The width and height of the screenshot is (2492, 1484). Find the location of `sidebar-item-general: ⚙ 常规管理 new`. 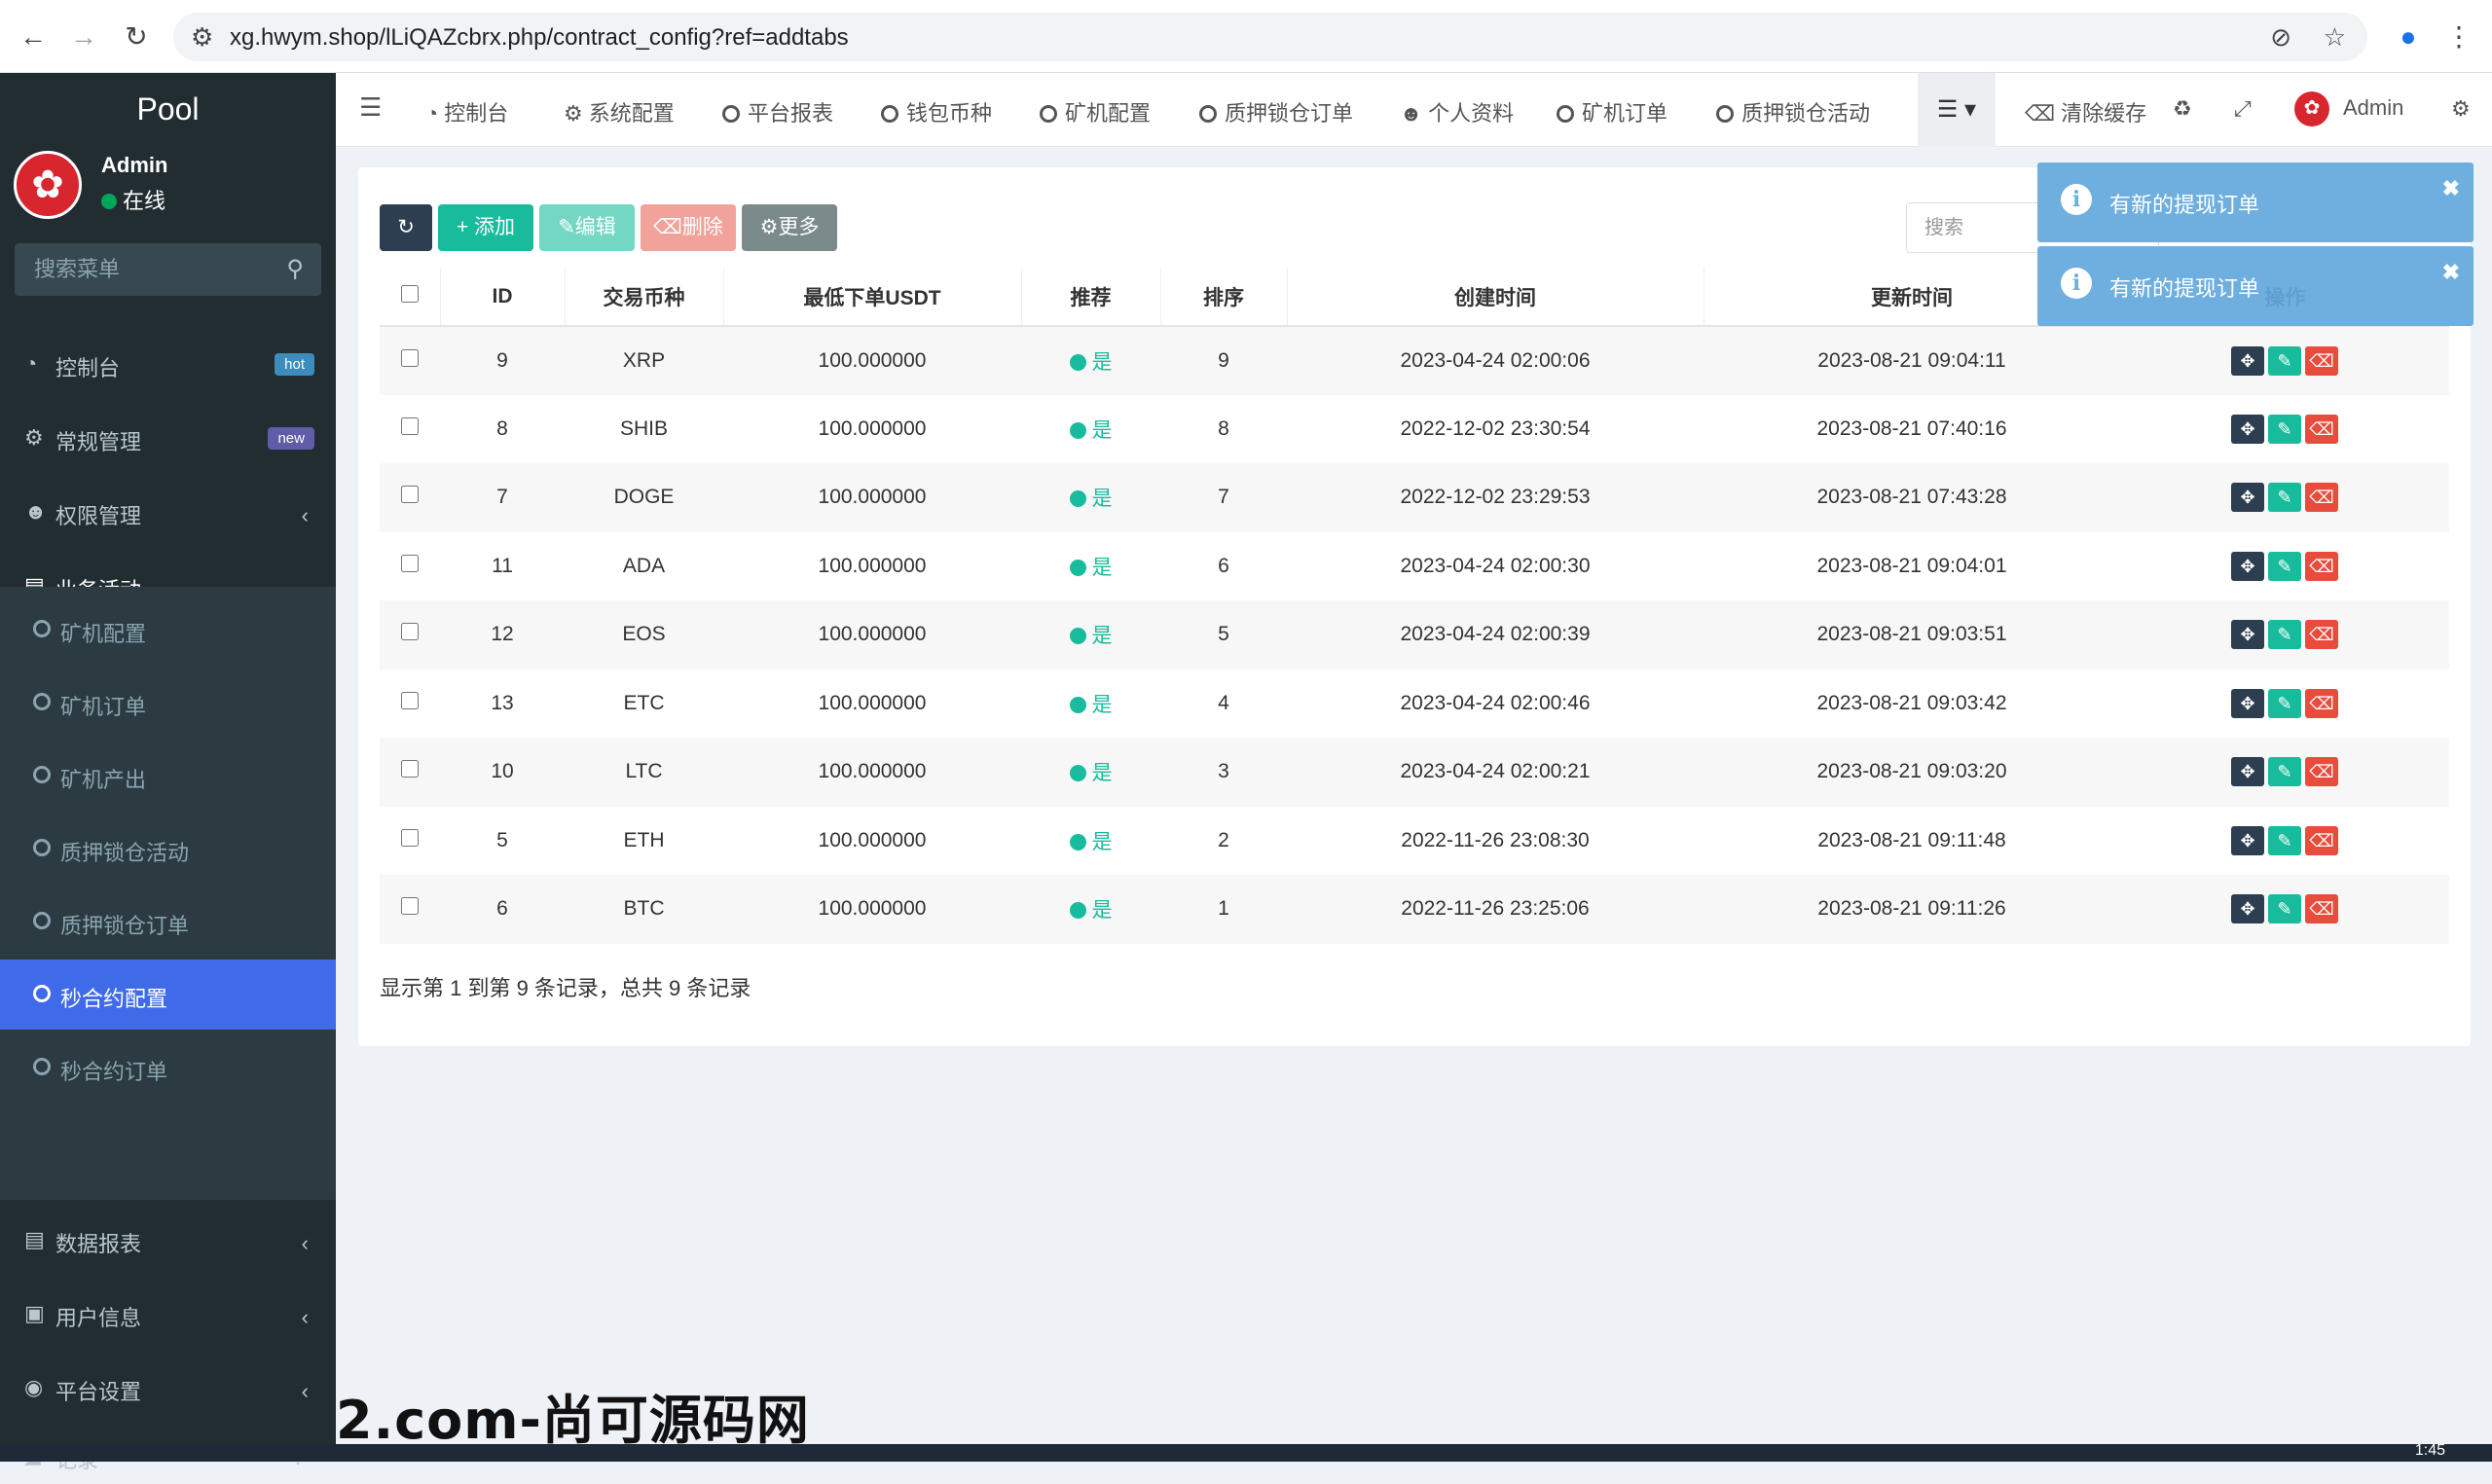

sidebar-item-general: ⚙ 常规管理 new is located at coordinates (168, 439).